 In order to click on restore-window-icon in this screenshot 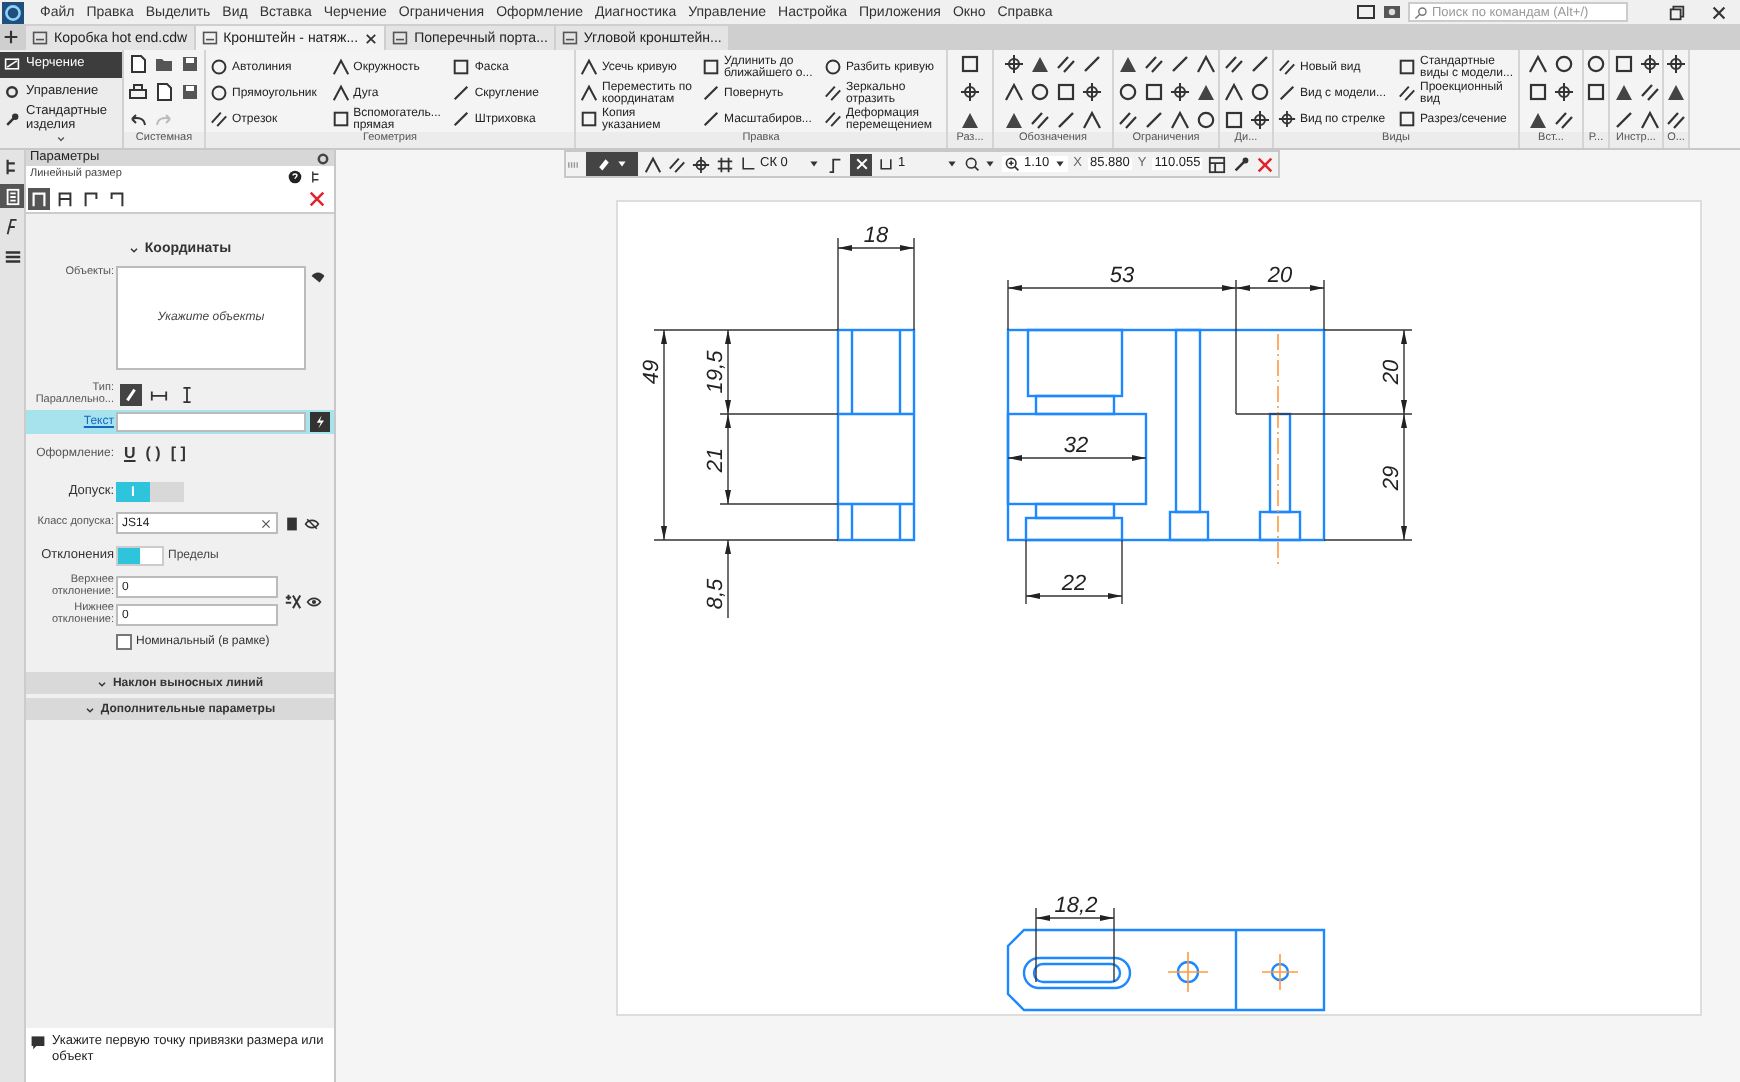, I will do `click(1677, 12)`.